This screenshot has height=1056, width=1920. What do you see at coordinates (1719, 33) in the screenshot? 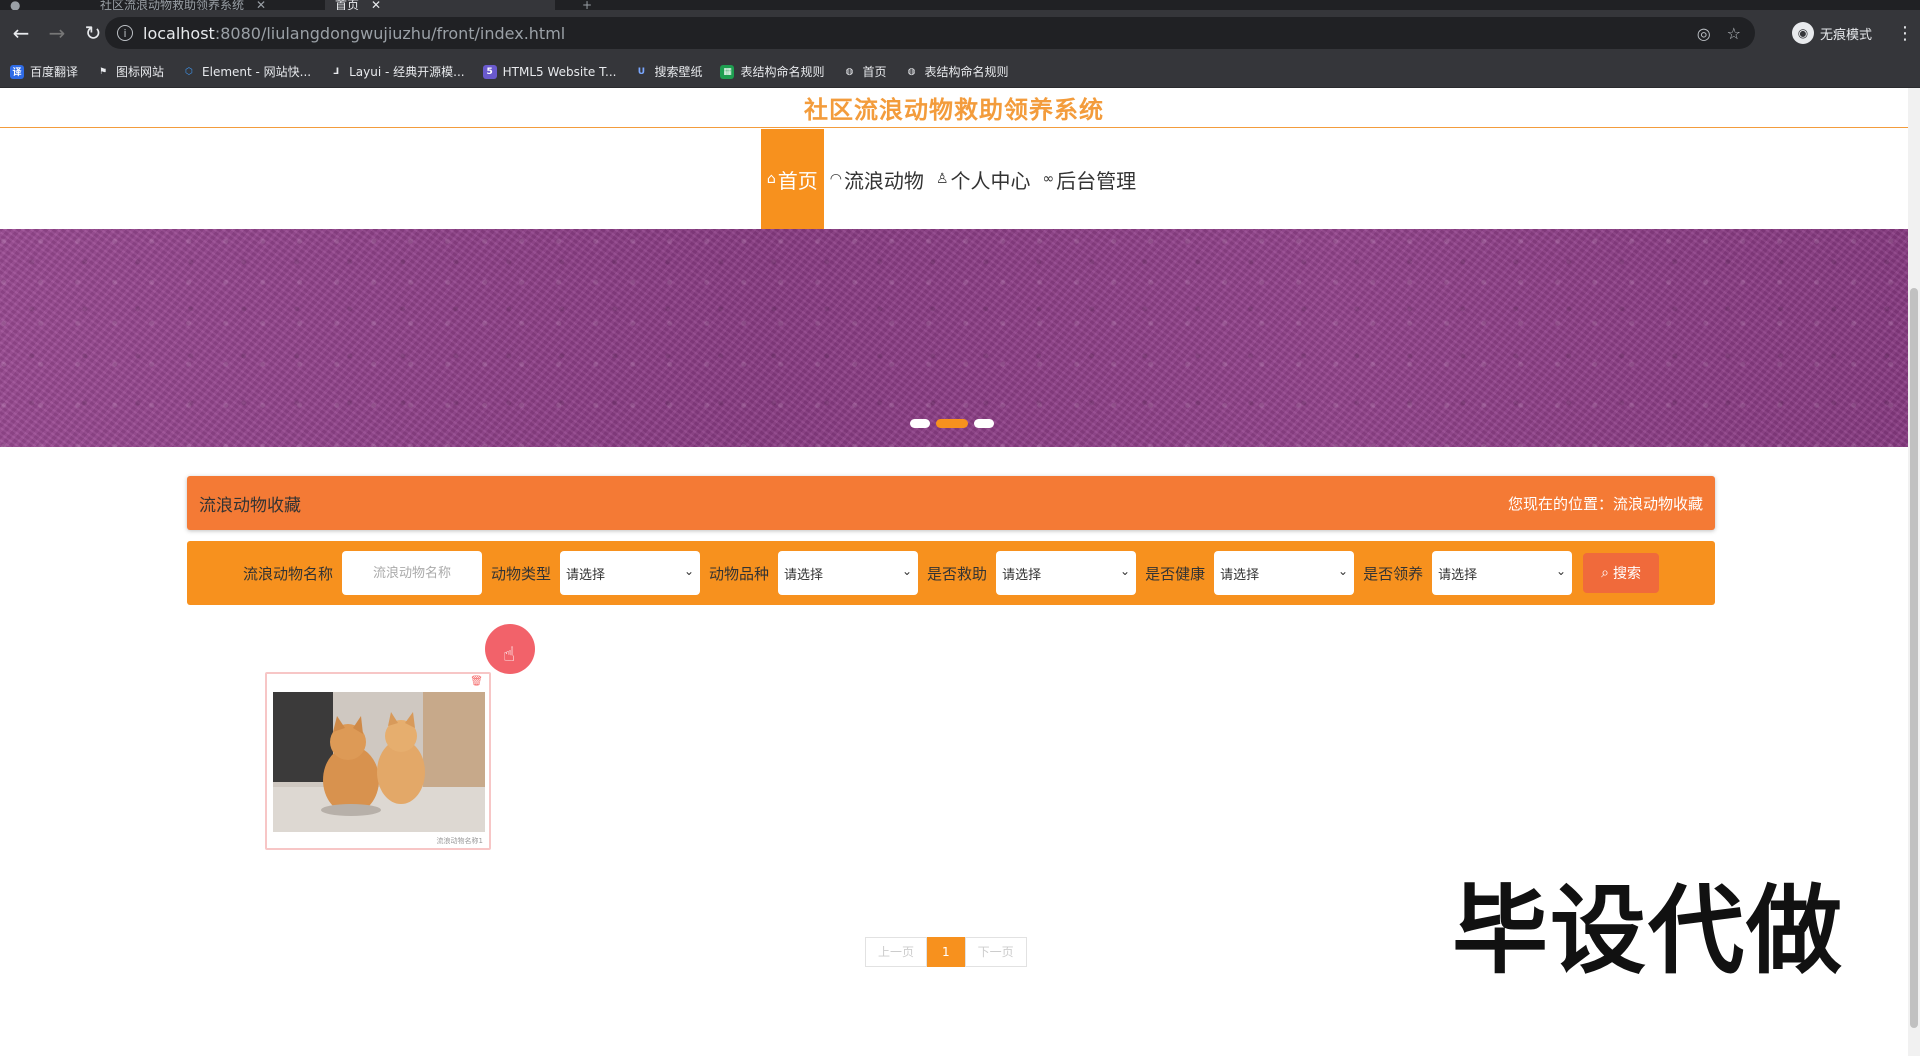
I see `omnibox-actions: ◎ ☆` at bounding box center [1719, 33].